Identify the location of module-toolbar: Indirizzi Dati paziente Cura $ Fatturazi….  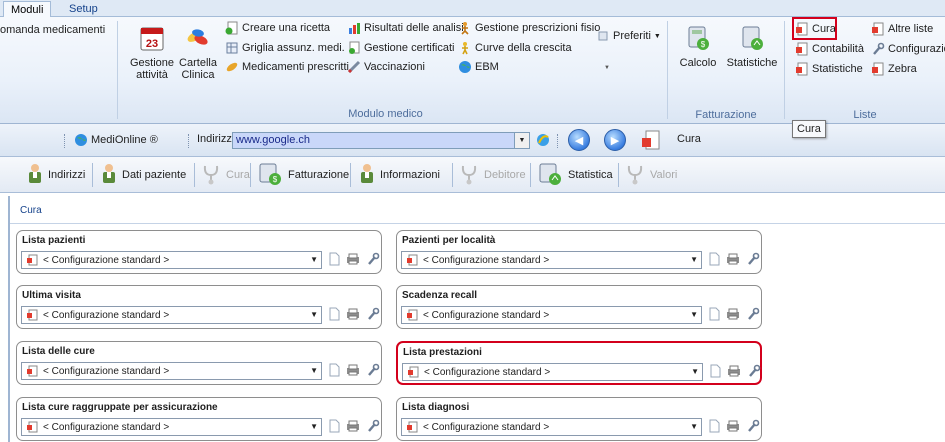
(472, 175).